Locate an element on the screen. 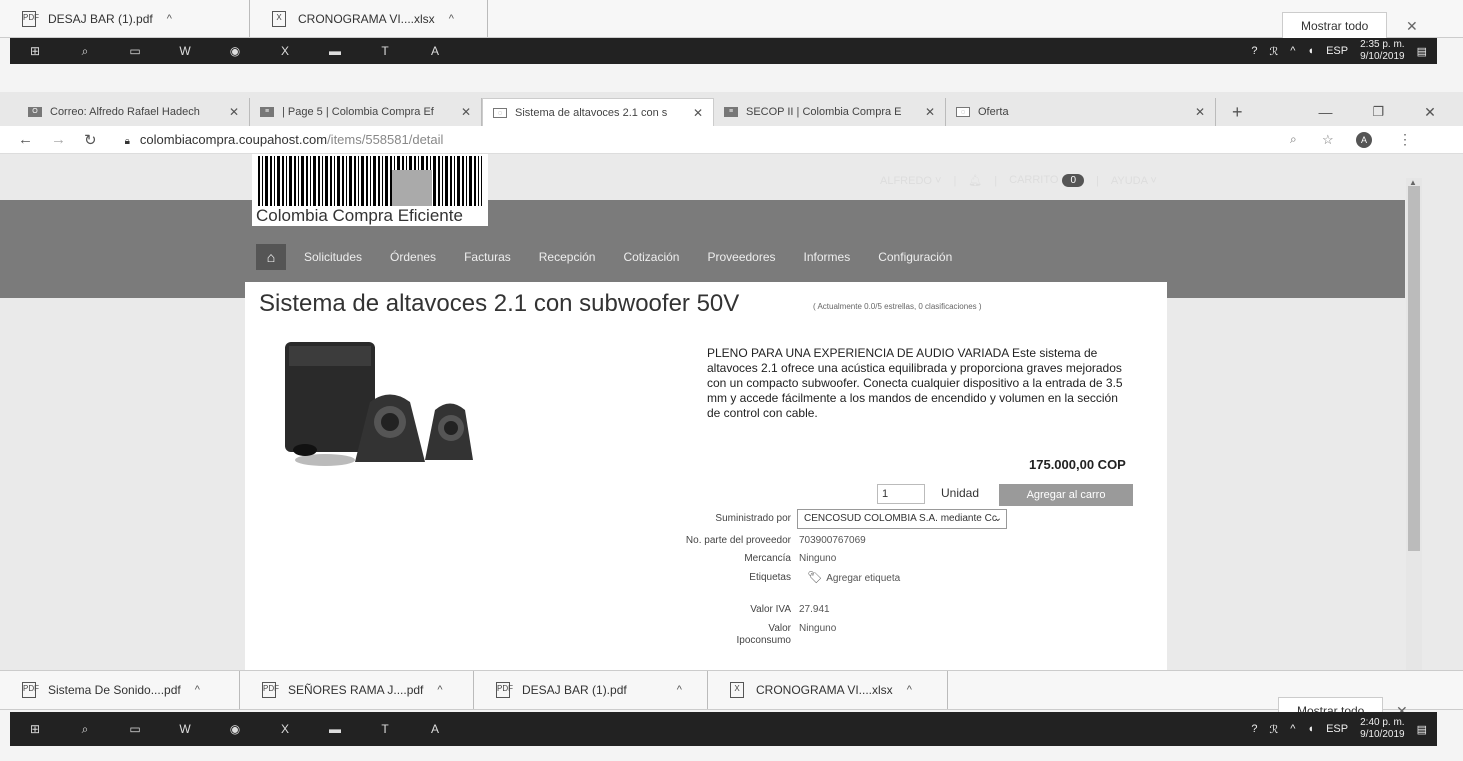  page-scrollbar: ▲ ▼ is located at coordinates (1414, 424).